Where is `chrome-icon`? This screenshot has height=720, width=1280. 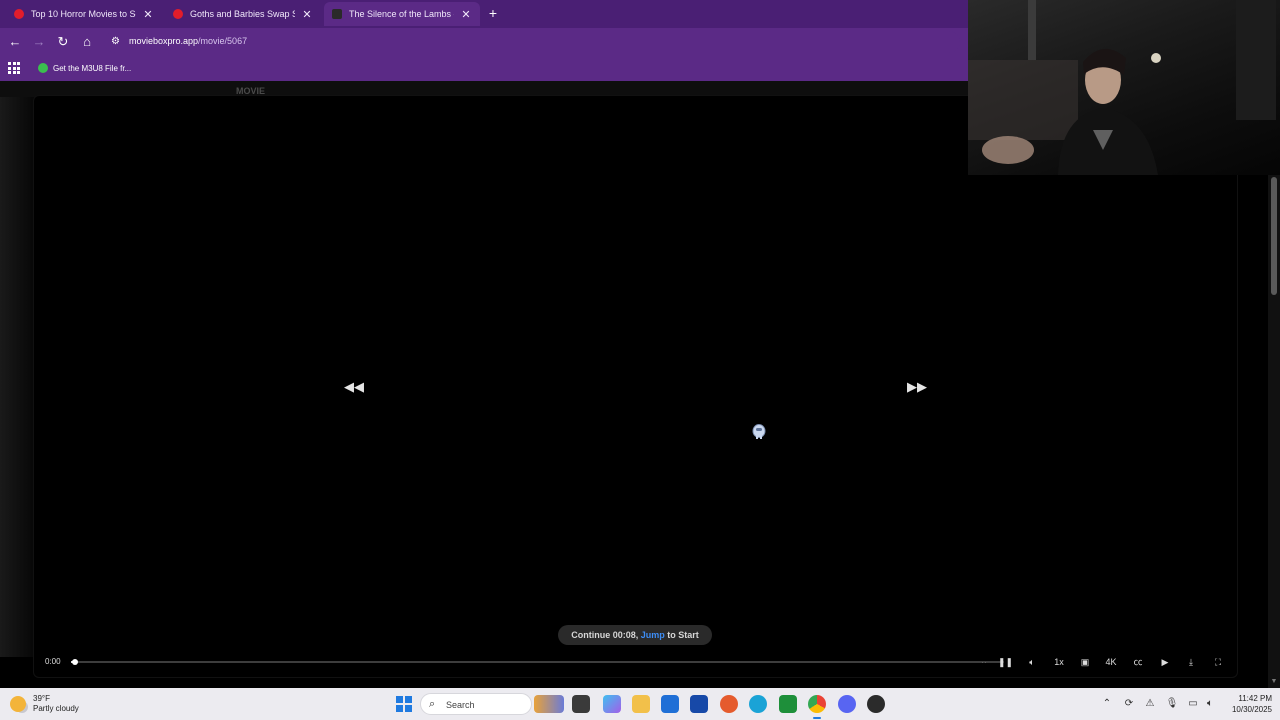 chrome-icon is located at coordinates (817, 707).